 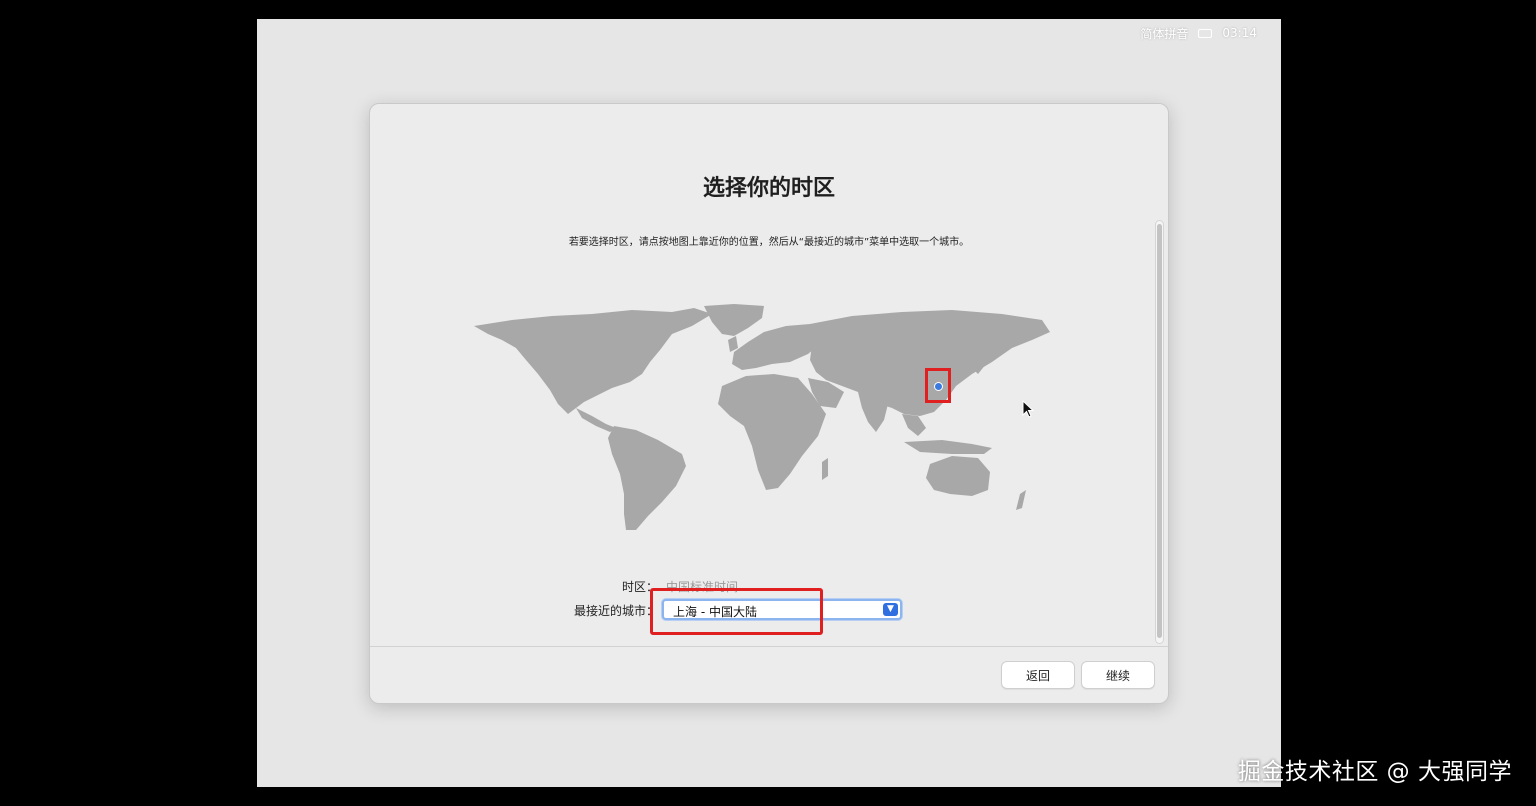 I want to click on mouse-pointer-icon, so click(x=1028, y=409).